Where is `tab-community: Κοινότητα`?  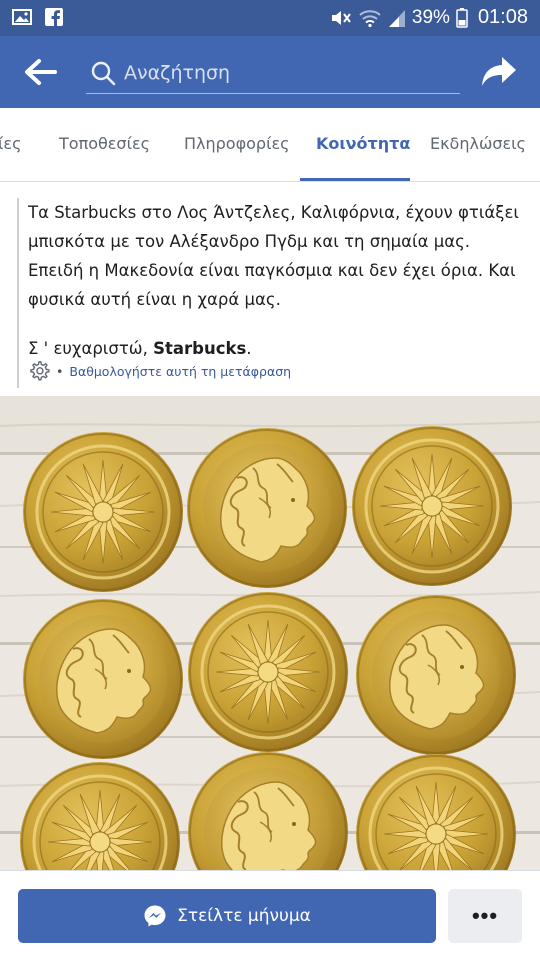
tab-community: Κοινότητα is located at coordinates (363, 143).